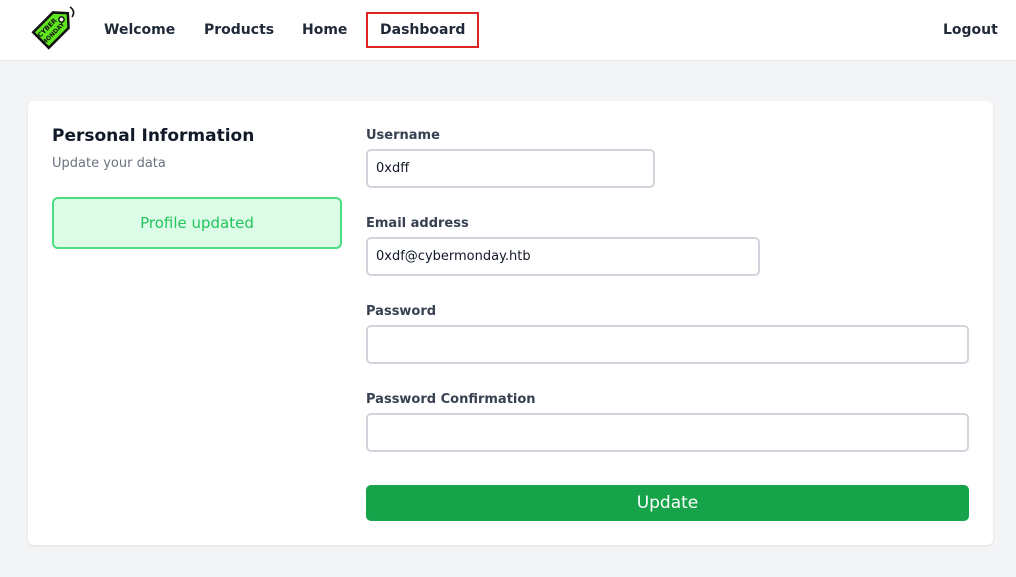 The height and width of the screenshot is (577, 1016). I want to click on nav-link-products: Products, so click(239, 30).